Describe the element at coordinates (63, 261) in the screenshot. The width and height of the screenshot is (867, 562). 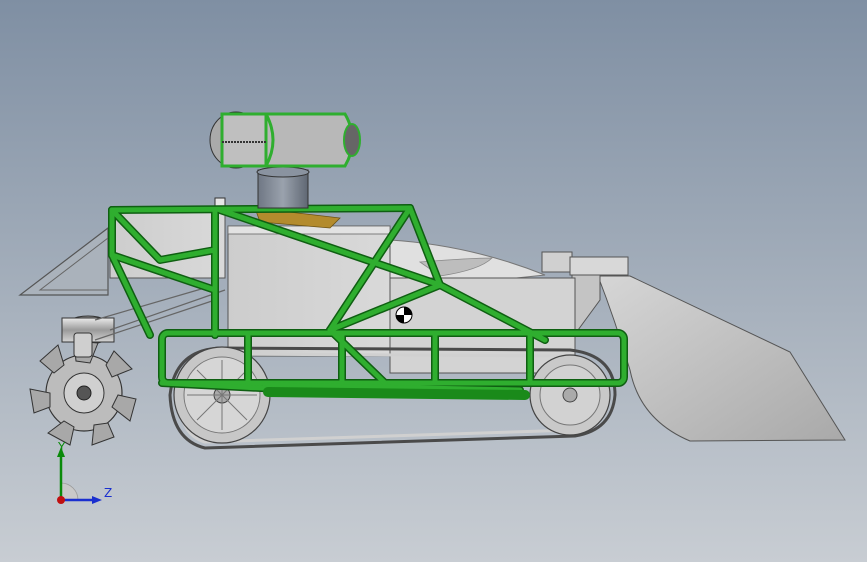
I see `rear-deck` at that location.